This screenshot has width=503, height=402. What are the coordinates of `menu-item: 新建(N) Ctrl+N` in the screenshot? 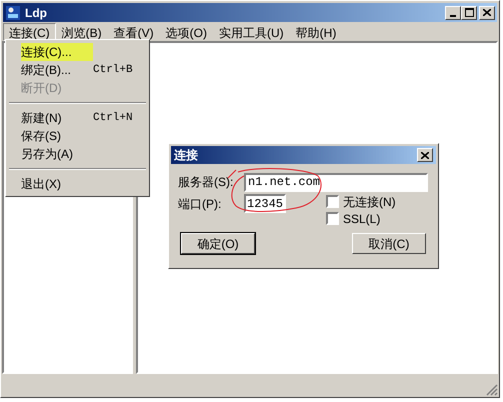 It's located at (77, 118).